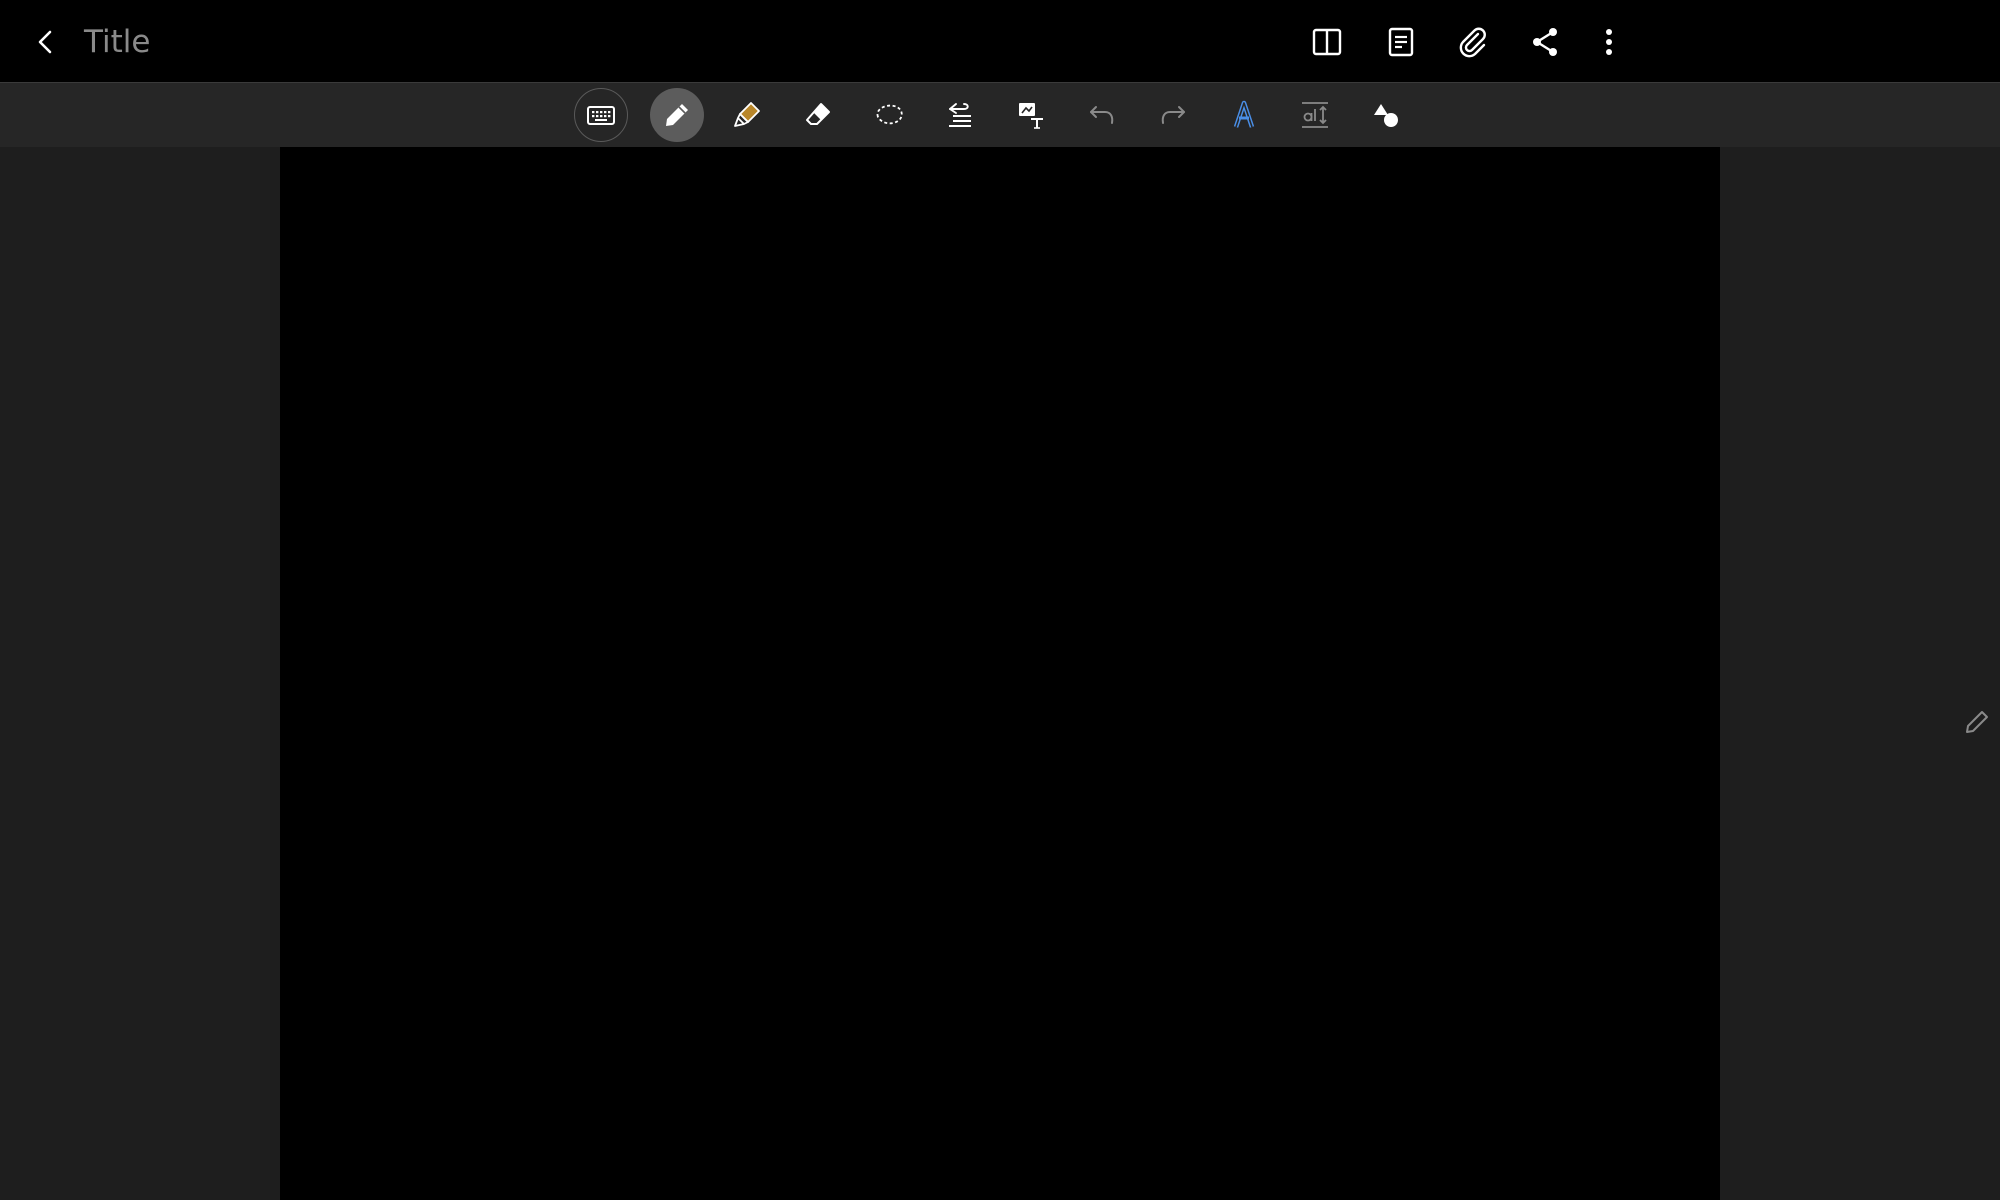 This screenshot has height=1200, width=2000. I want to click on eraser-tool-button, so click(818, 115).